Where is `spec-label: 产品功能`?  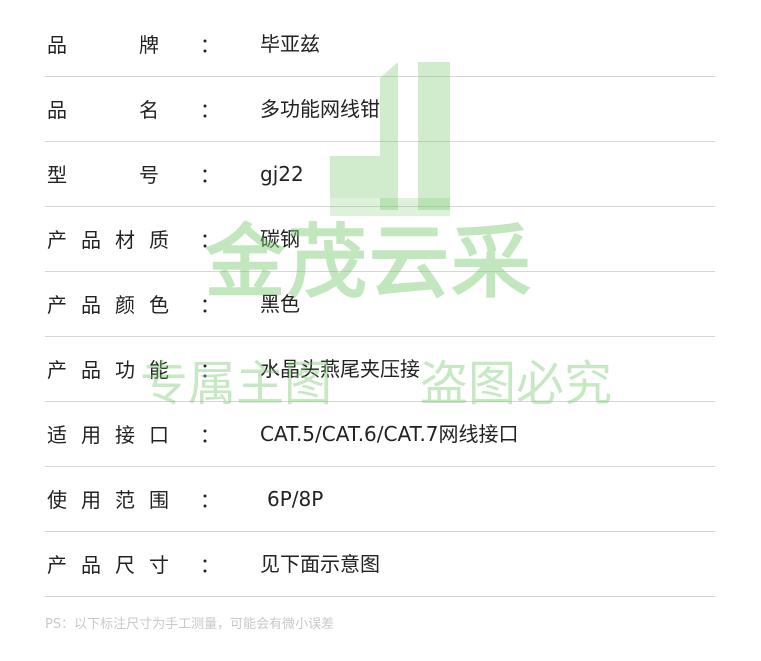 spec-label: 产品功能 is located at coordinates (108, 370).